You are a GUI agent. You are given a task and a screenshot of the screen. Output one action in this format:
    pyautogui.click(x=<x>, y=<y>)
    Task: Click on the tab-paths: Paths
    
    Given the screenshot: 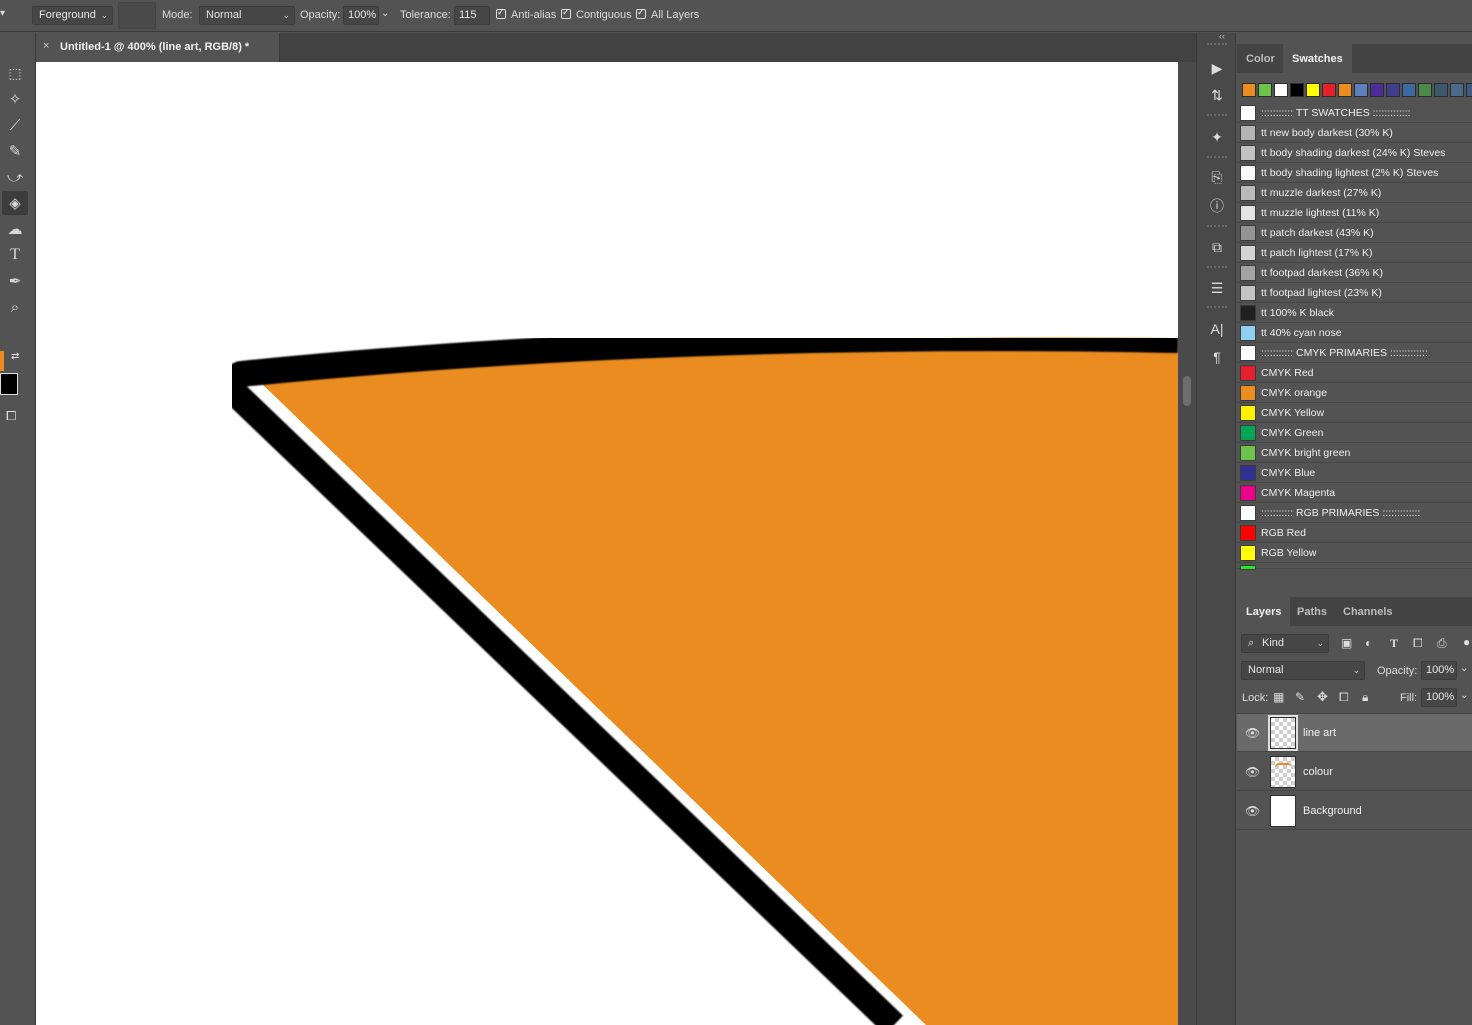 What is the action you would take?
    pyautogui.click(x=1312, y=611)
    